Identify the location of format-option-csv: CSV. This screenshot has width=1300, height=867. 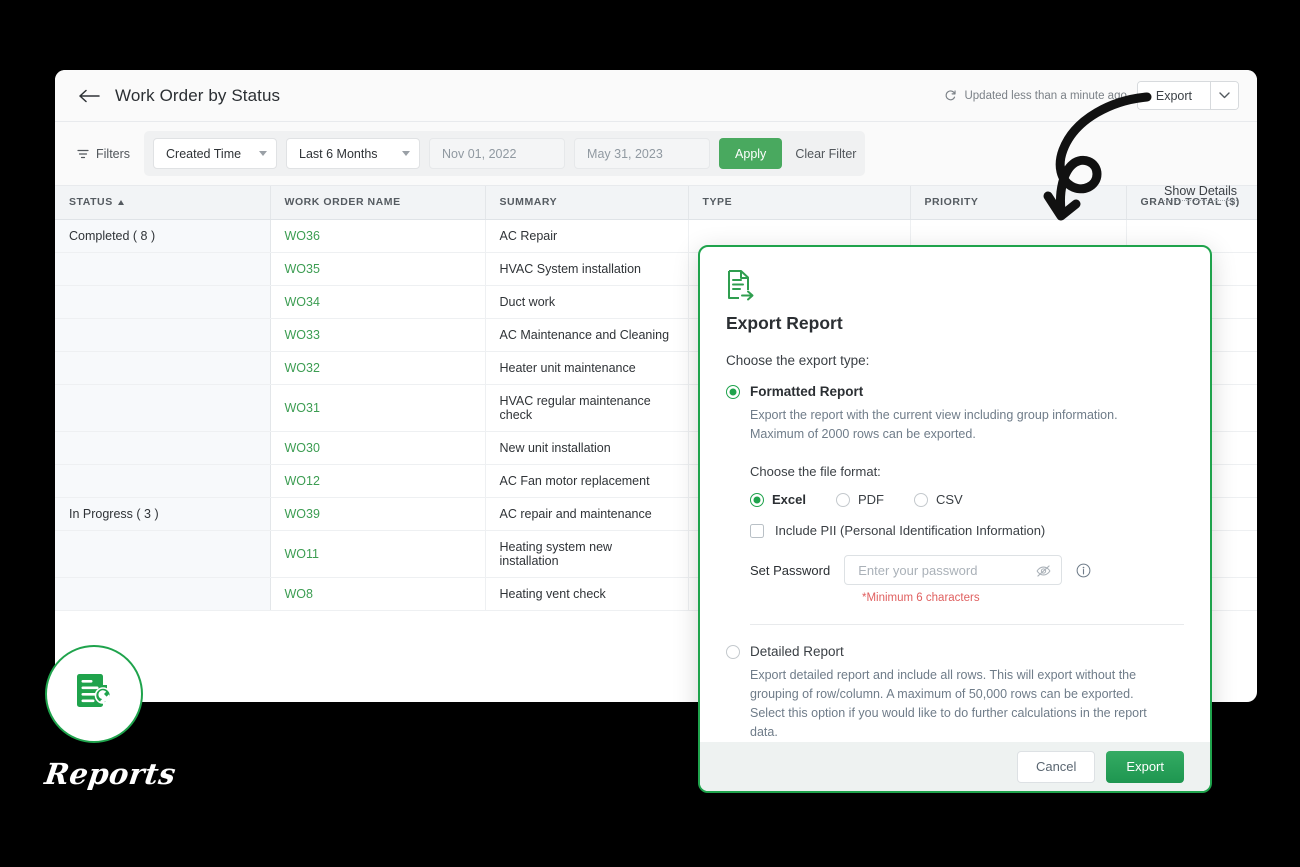
(938, 499).